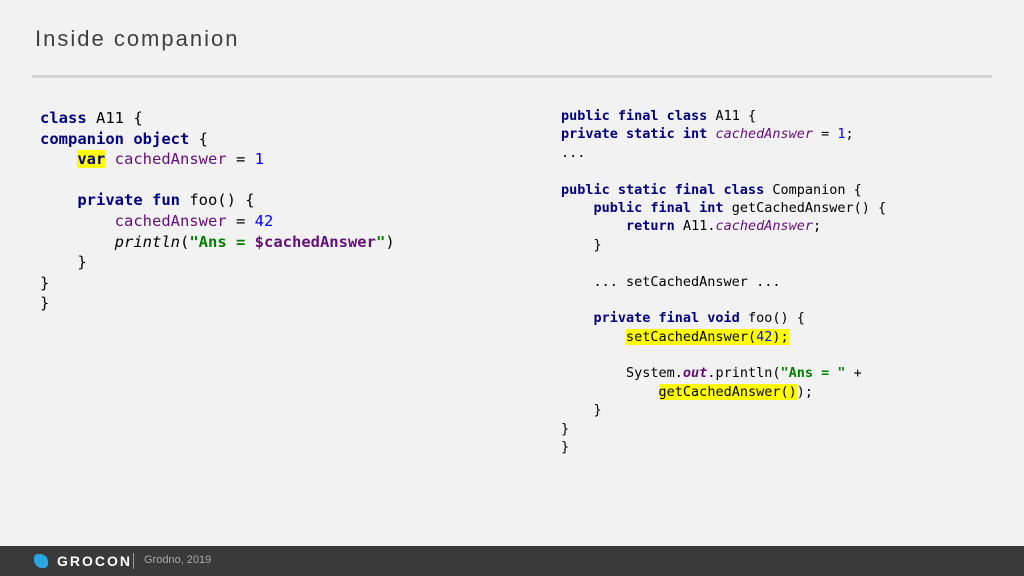  Describe the element at coordinates (695, 373) in the screenshot. I see `code-token: out` at that location.